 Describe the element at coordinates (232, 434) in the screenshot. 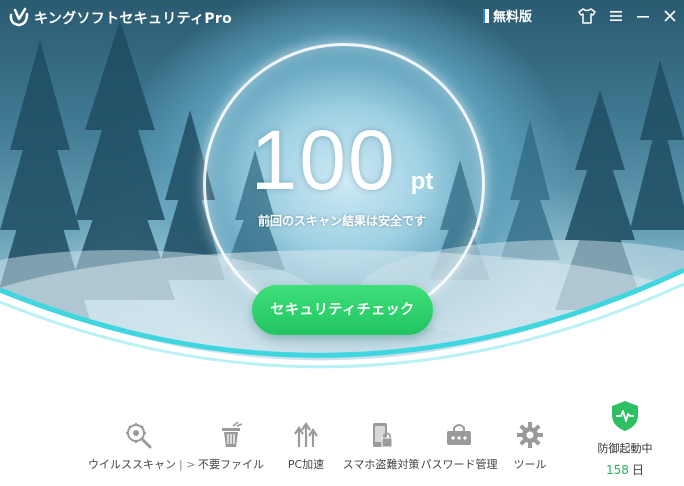

I see `trash-icon` at that location.